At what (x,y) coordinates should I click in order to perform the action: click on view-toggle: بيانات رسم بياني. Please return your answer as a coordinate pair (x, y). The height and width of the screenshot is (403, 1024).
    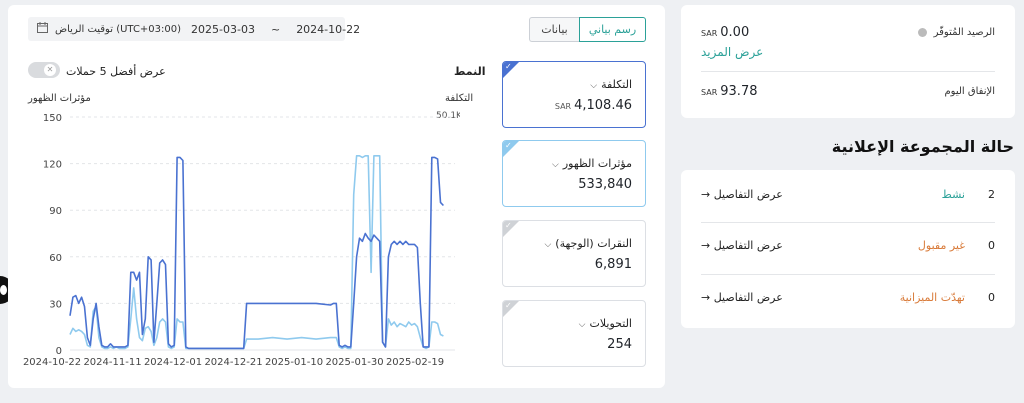
    Looking at the image, I should click on (587, 29).